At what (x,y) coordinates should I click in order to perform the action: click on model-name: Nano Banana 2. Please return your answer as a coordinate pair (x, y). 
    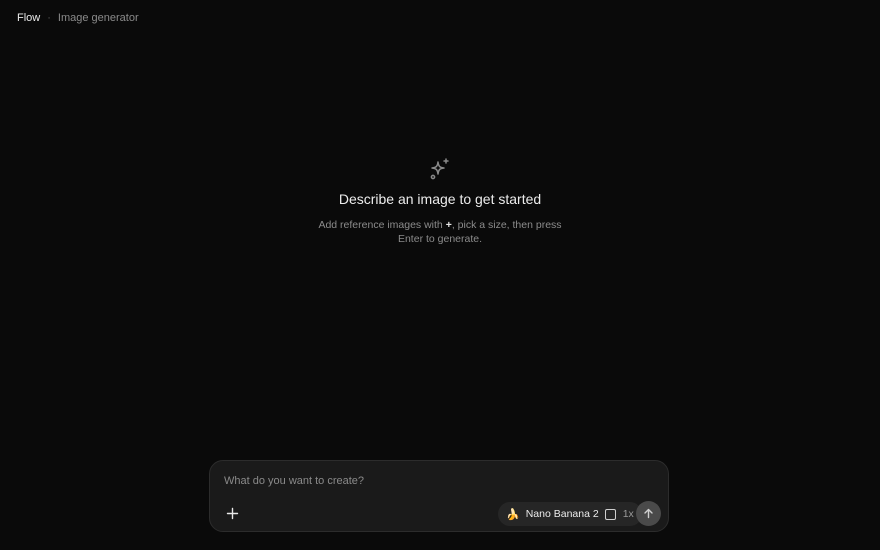
    Looking at the image, I should click on (562, 514).